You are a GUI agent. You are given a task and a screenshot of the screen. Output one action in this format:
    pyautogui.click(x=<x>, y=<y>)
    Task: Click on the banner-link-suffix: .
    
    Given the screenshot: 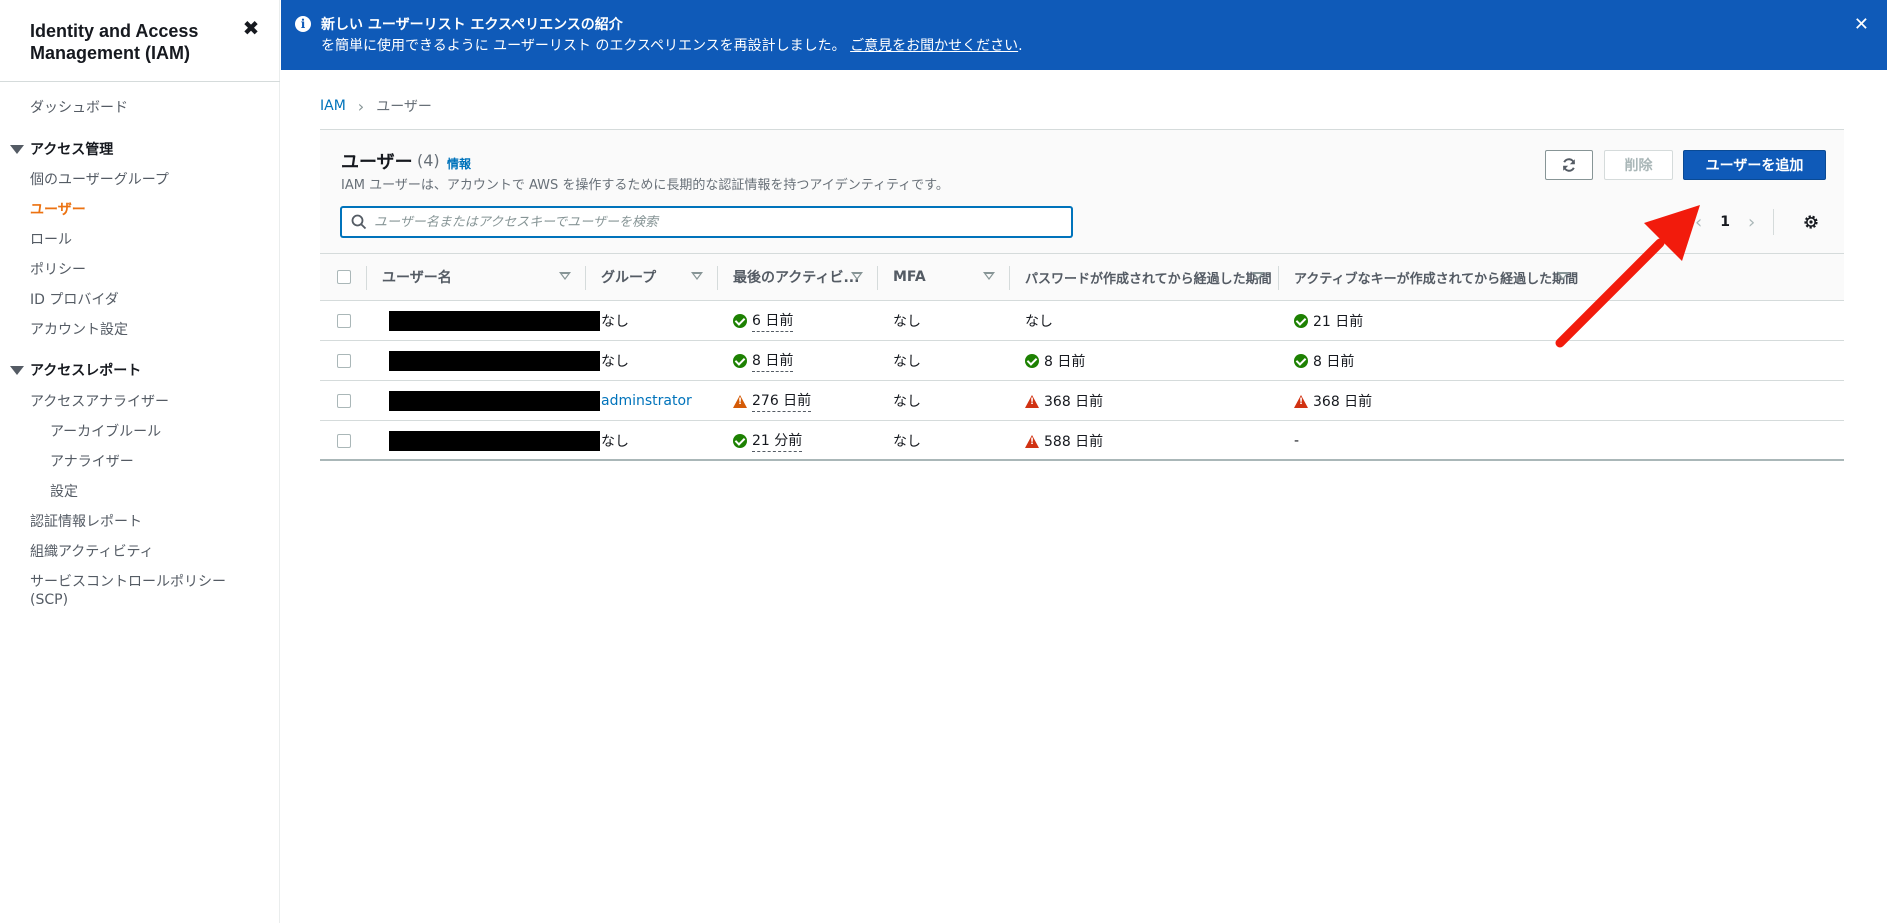 What is the action you would take?
    pyautogui.click(x=1020, y=46)
    